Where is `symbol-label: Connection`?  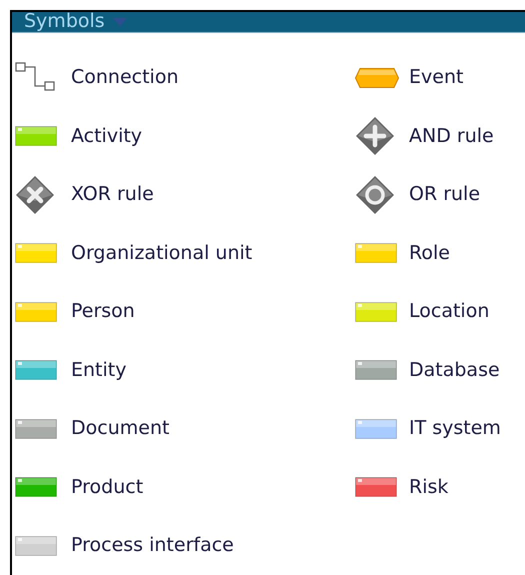 symbol-label: Connection is located at coordinates (125, 78).